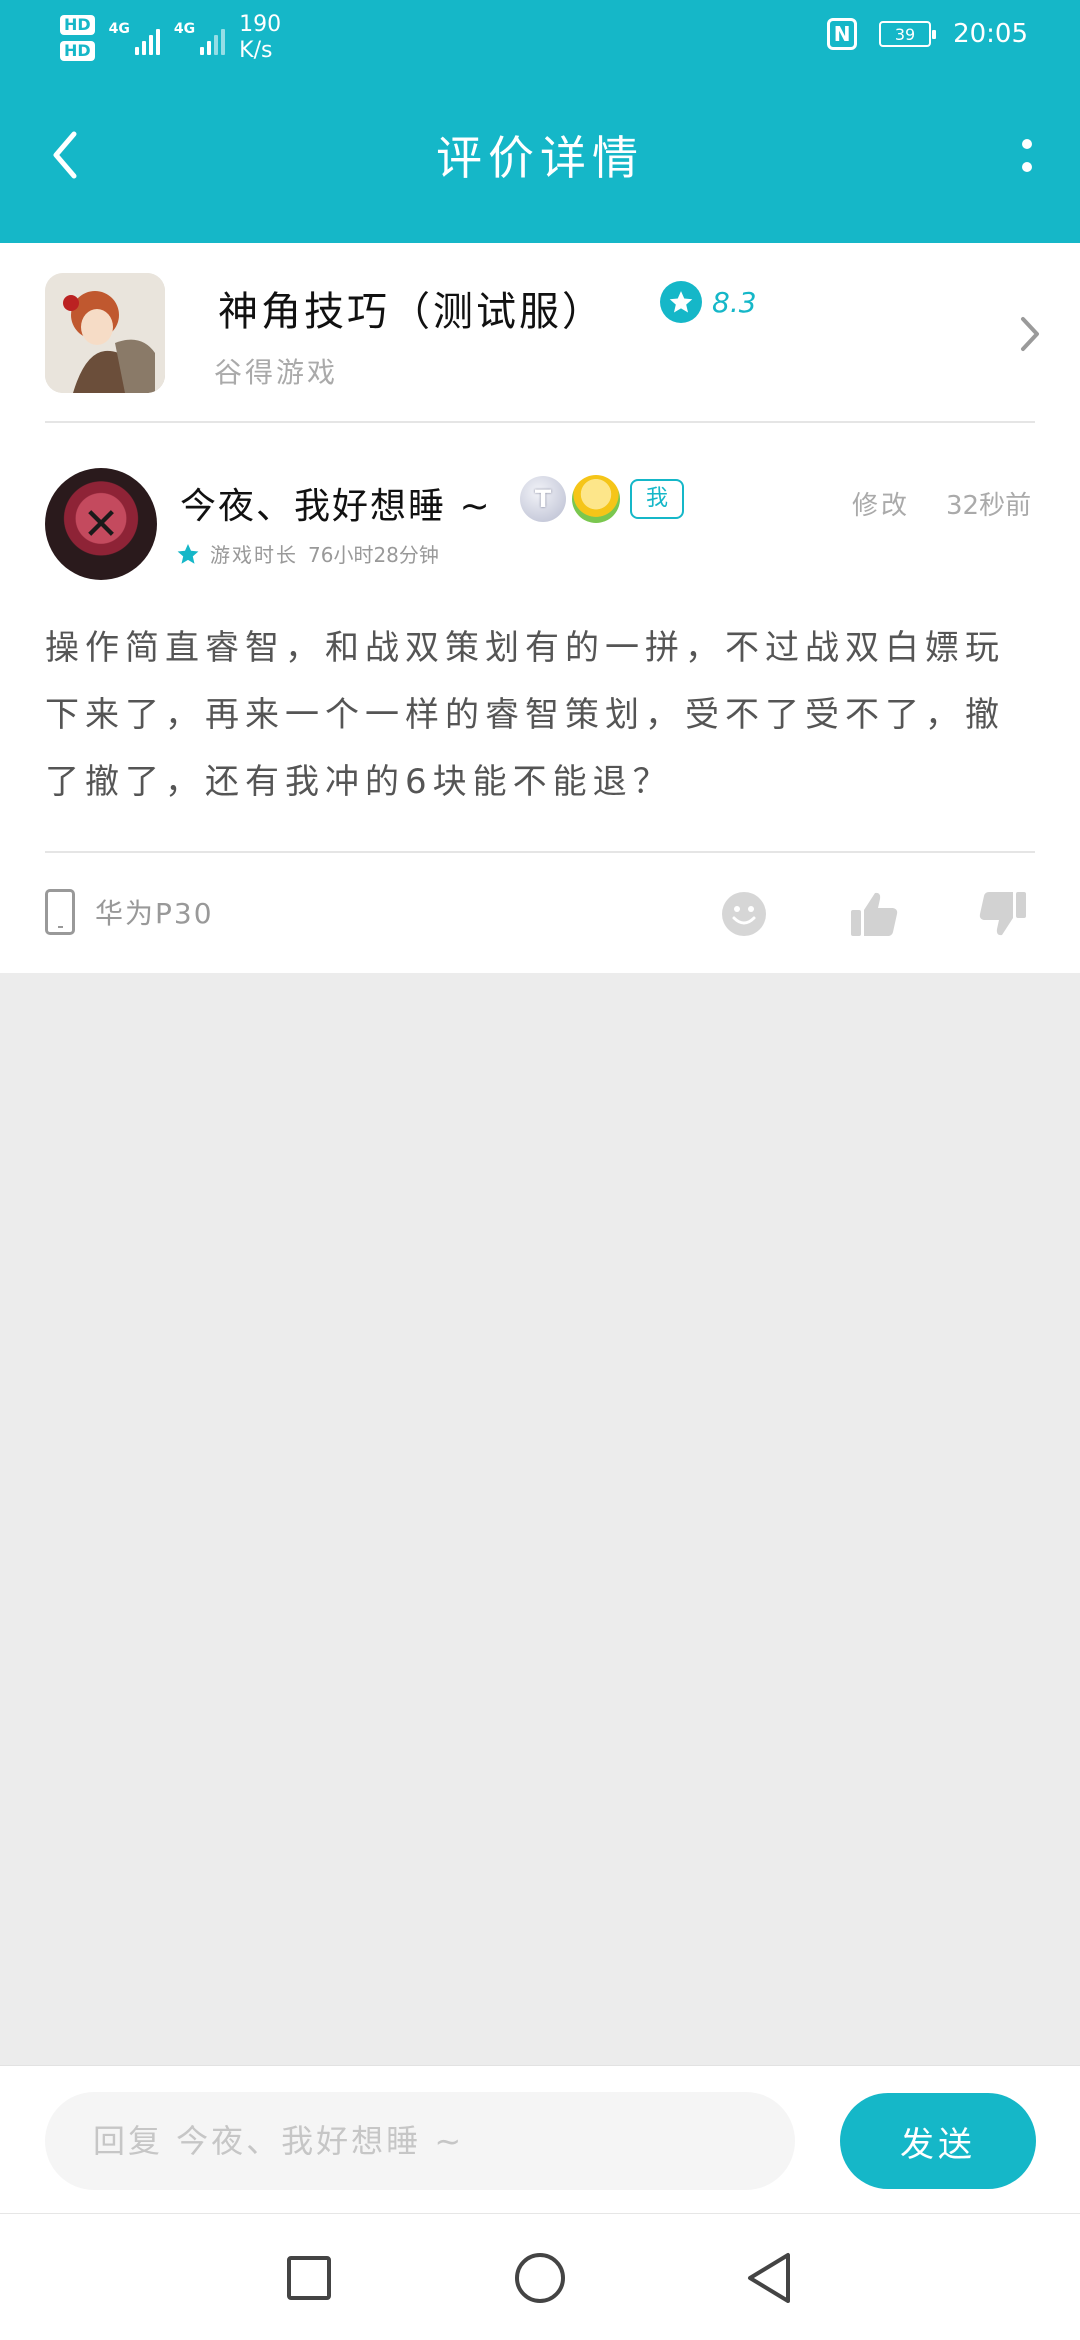 The height and width of the screenshot is (2340, 1080). What do you see at coordinates (77, 51) in the screenshot?
I see `hd-badge-2: HD` at bounding box center [77, 51].